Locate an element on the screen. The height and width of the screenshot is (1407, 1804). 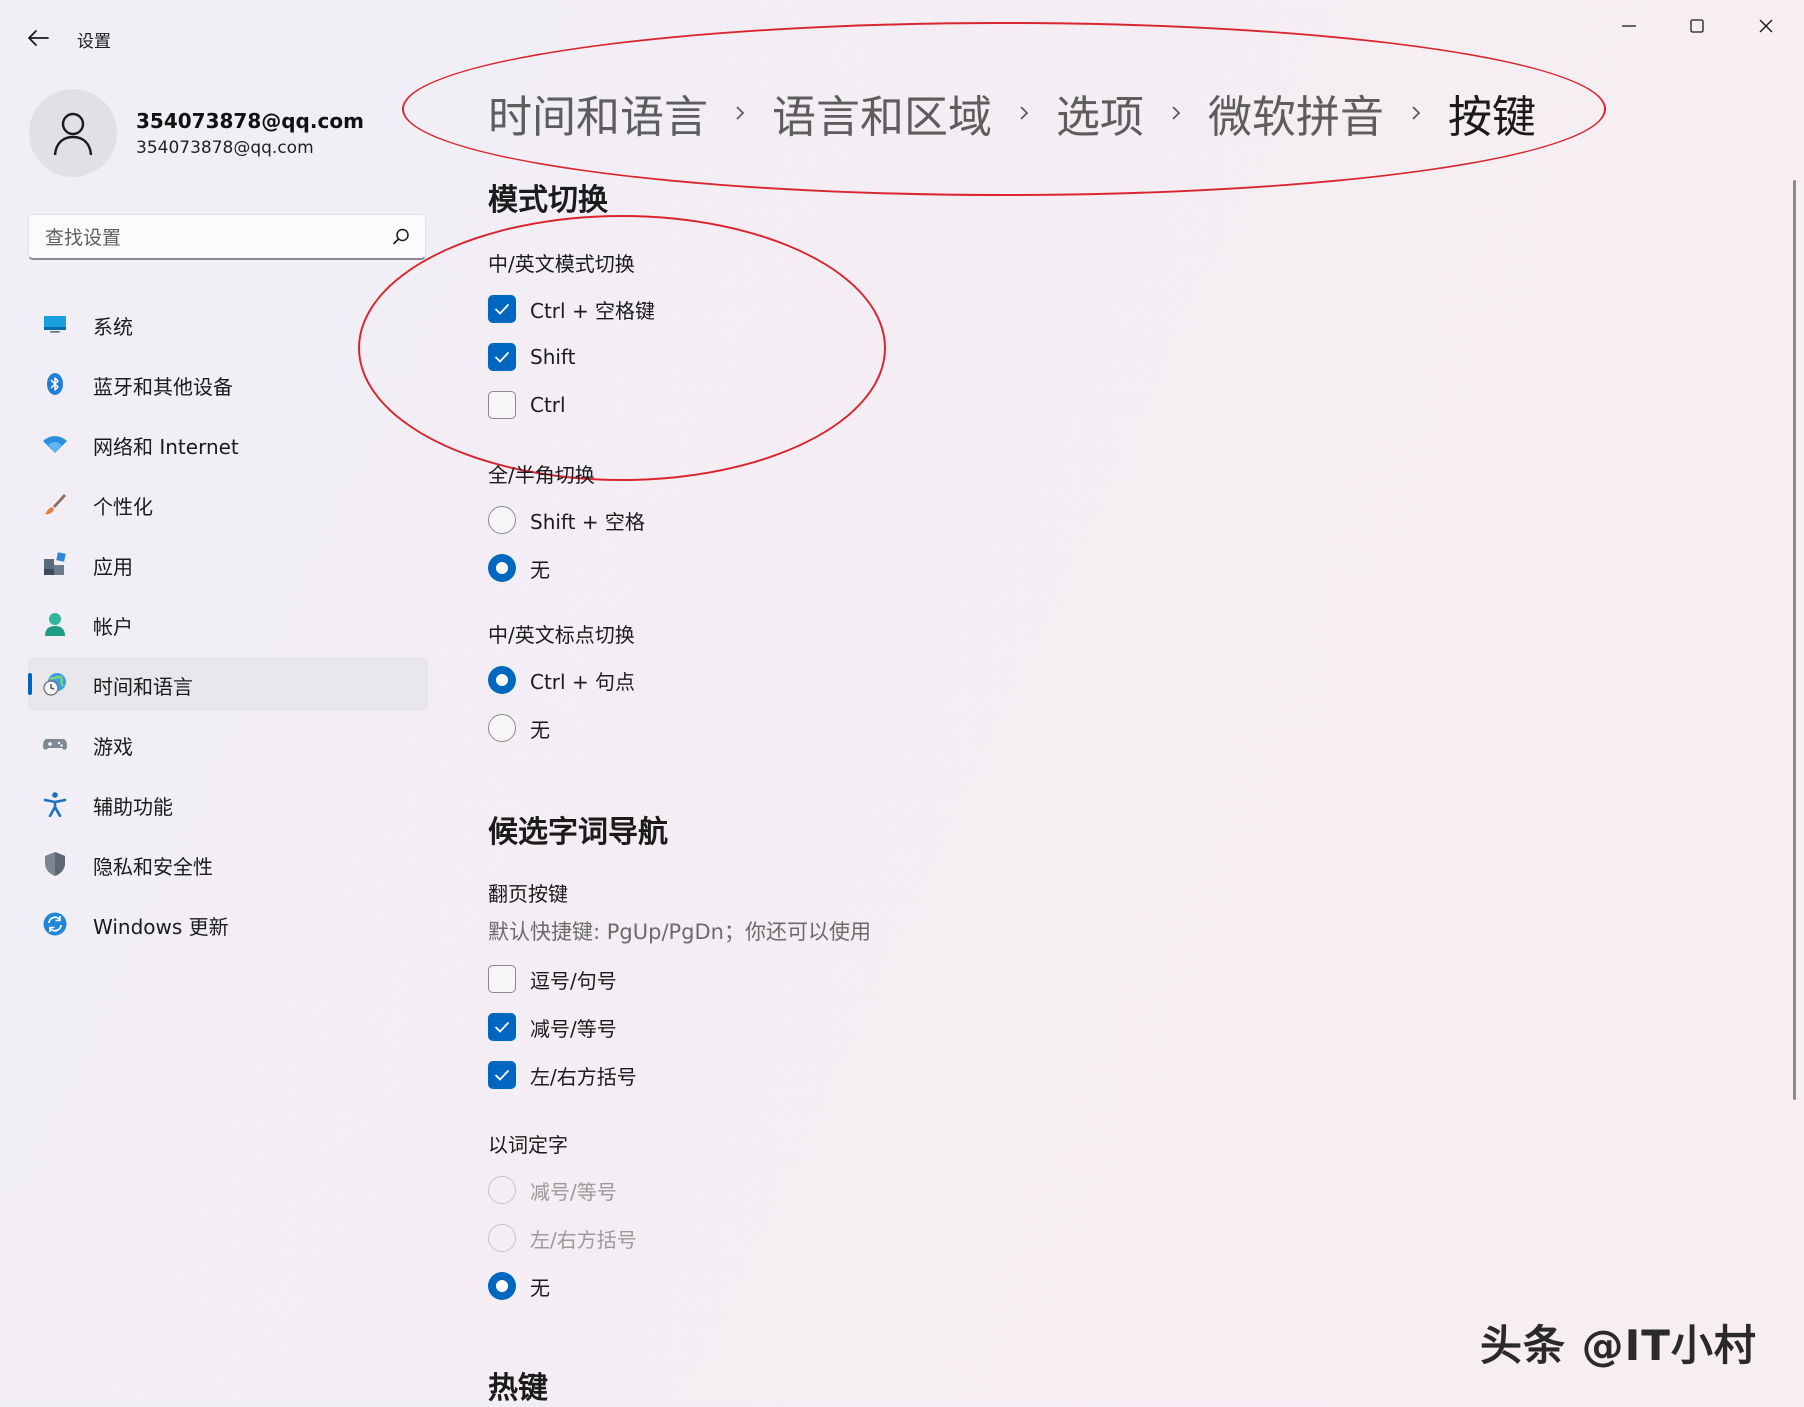
radio-shift-space: Shift + 空格 is located at coordinates (566, 520).